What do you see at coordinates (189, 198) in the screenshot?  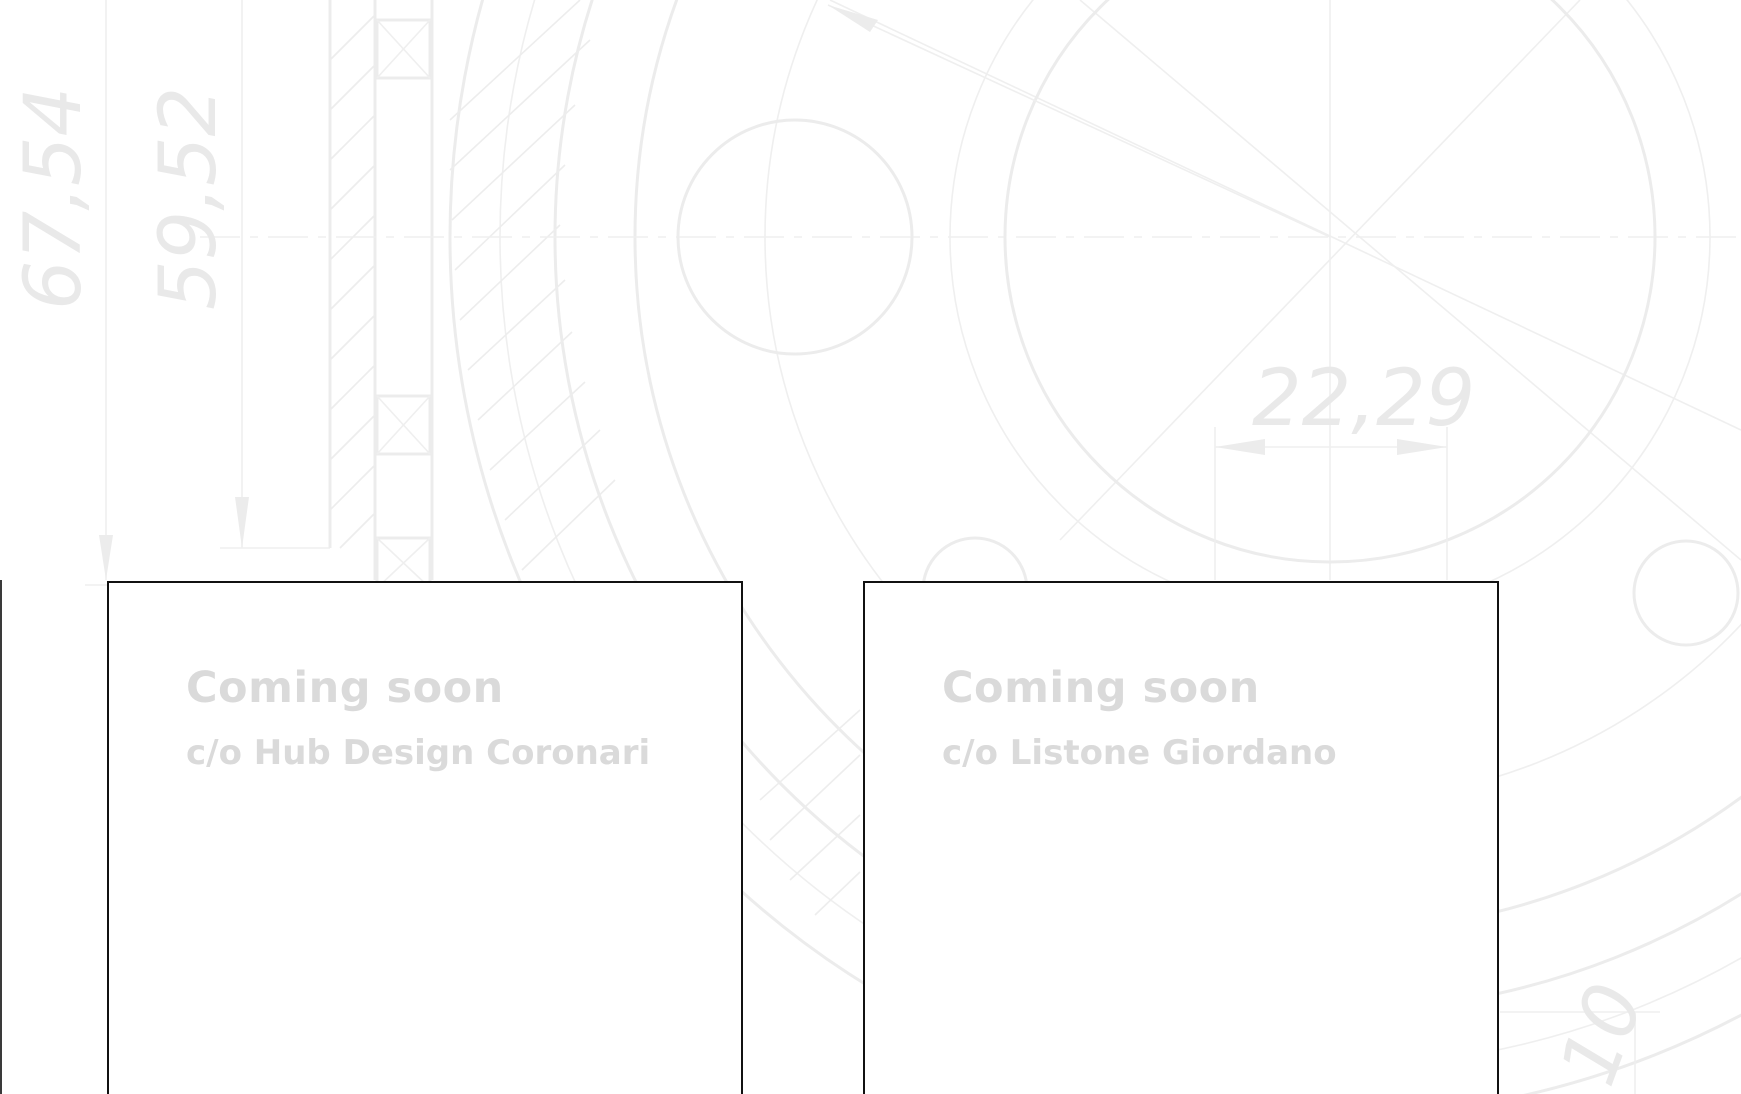 I see `dimension-label-2: 59,52` at bounding box center [189, 198].